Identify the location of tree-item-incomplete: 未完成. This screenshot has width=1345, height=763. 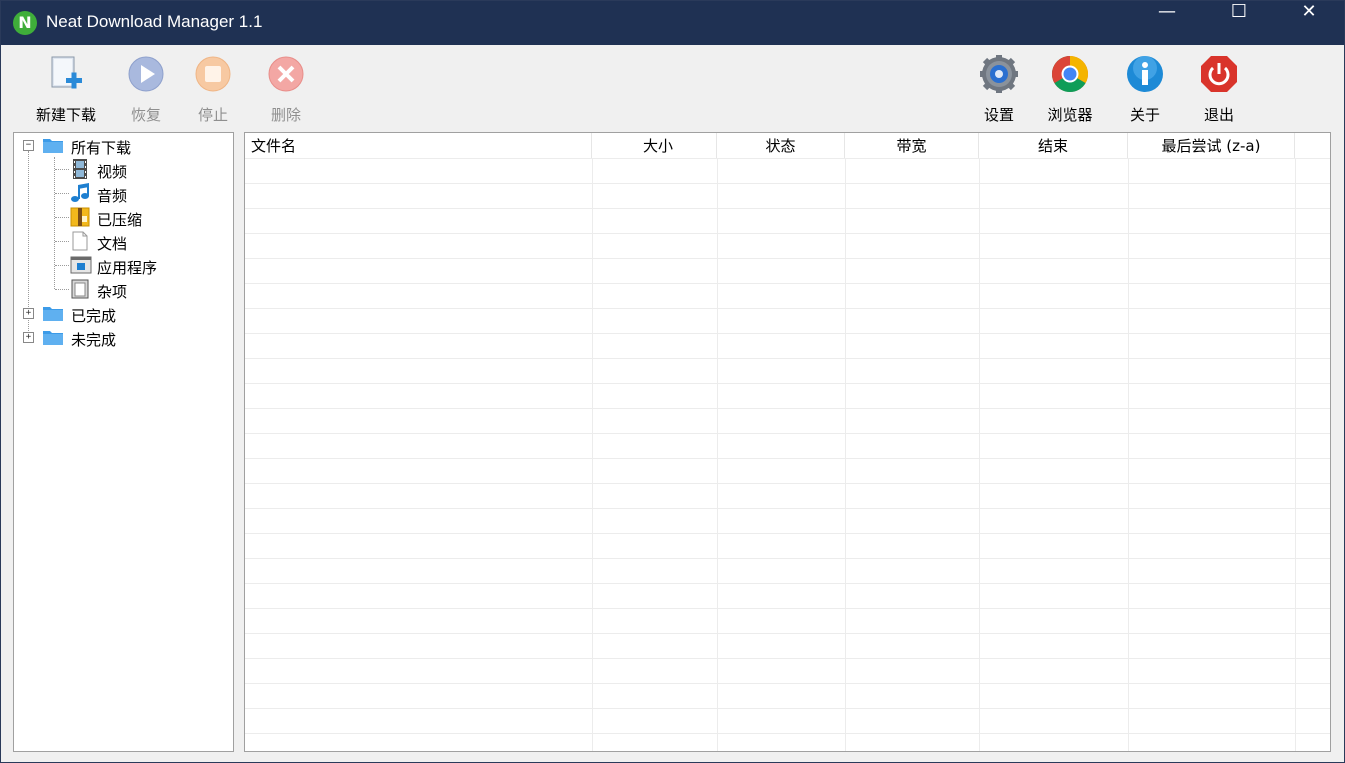
(132, 337).